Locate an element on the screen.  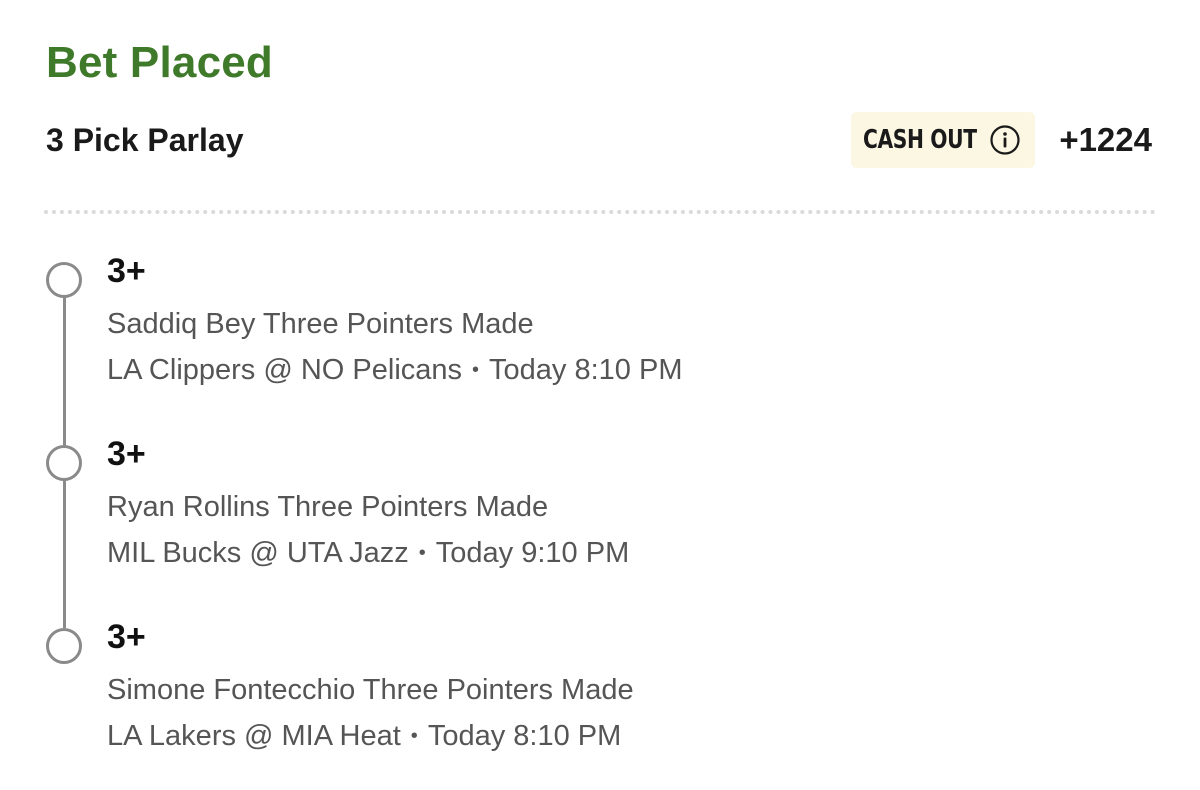
dotted-divider is located at coordinates (600, 212).